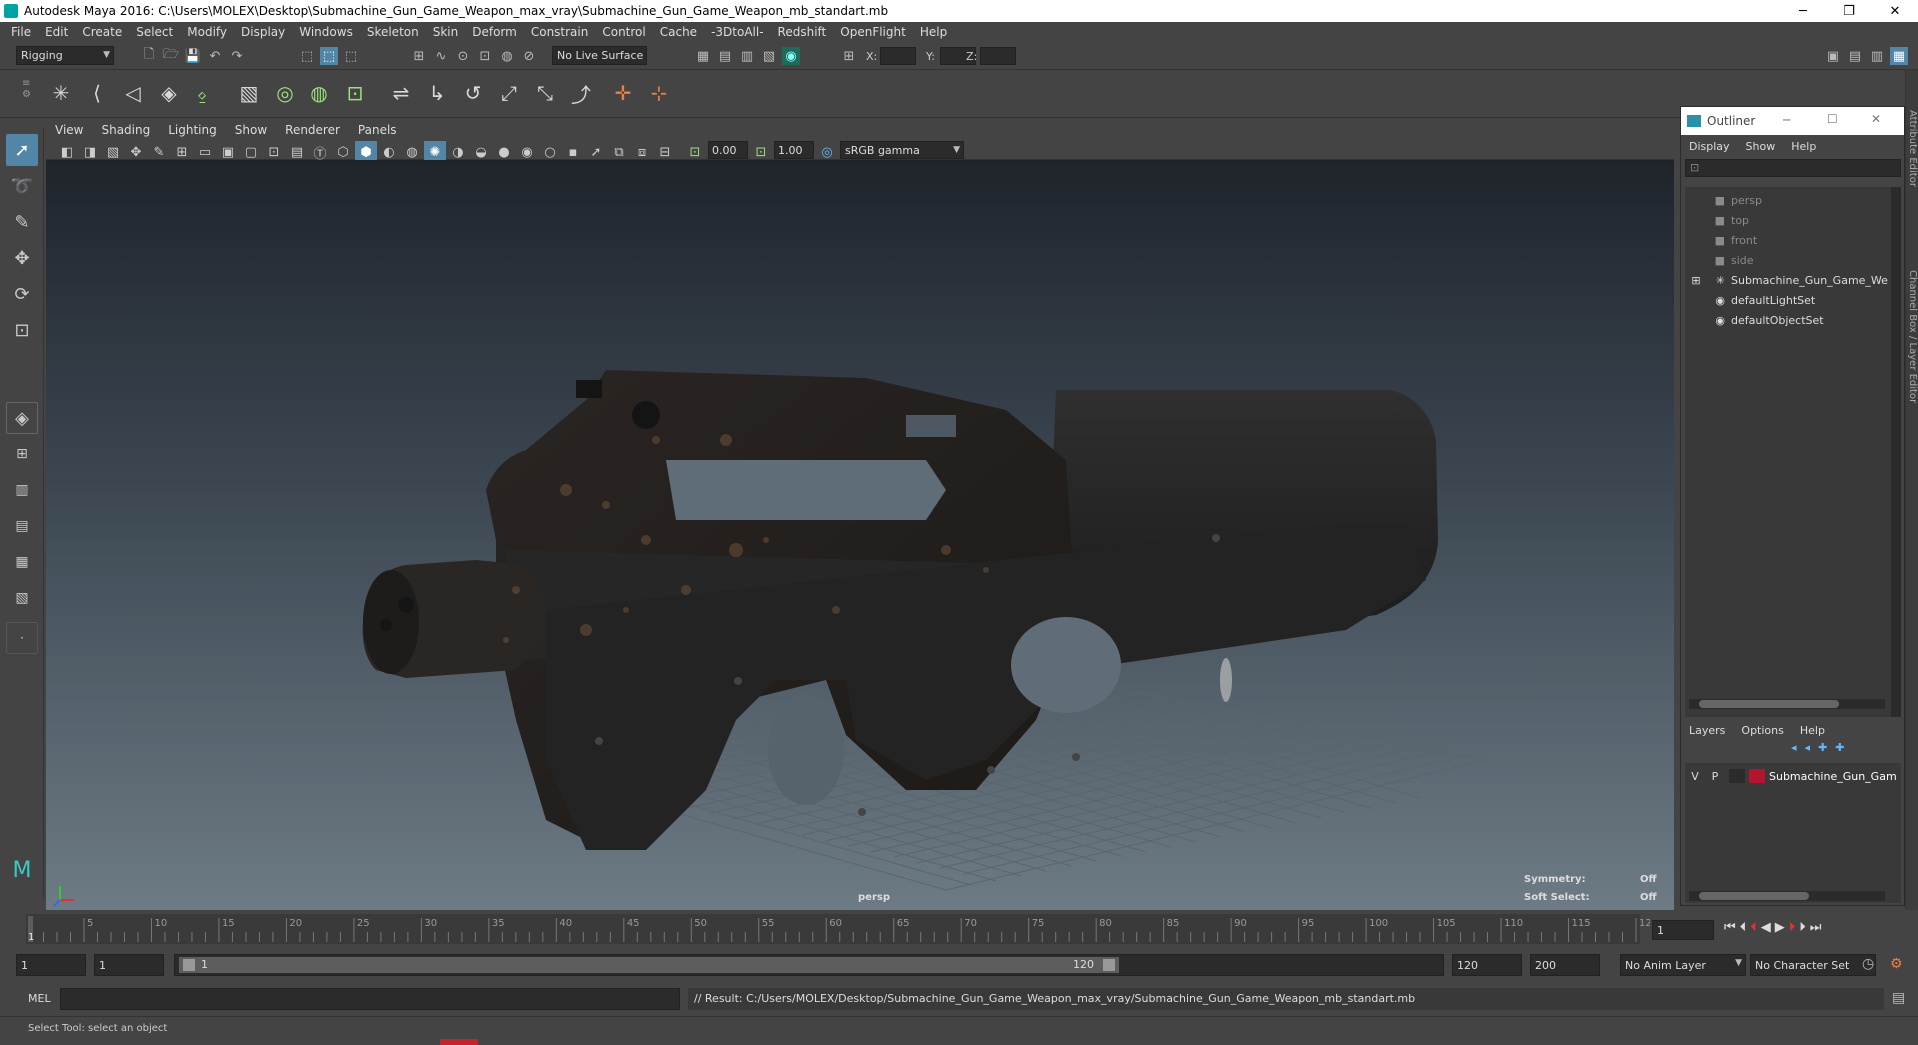 This screenshot has width=1918, height=1045. What do you see at coordinates (1795, 300) in the screenshot?
I see `outliner-item-default-light-set: ◉ defaultLightSet` at bounding box center [1795, 300].